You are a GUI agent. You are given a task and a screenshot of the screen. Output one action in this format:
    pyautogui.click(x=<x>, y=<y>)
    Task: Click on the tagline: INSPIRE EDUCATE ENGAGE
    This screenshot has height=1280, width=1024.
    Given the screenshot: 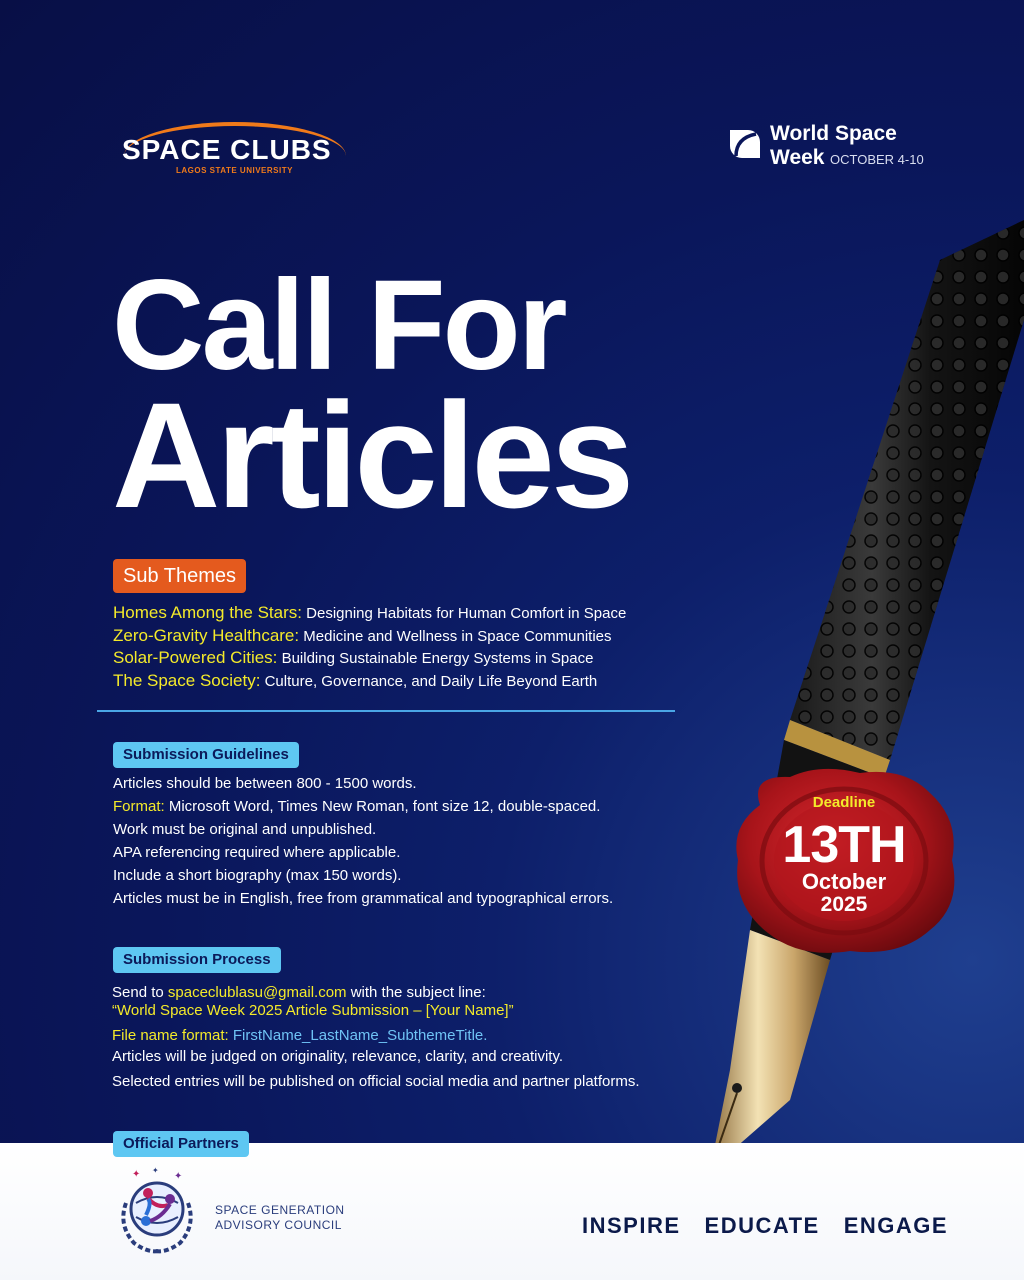 What is the action you would take?
    pyautogui.click(x=765, y=1226)
    